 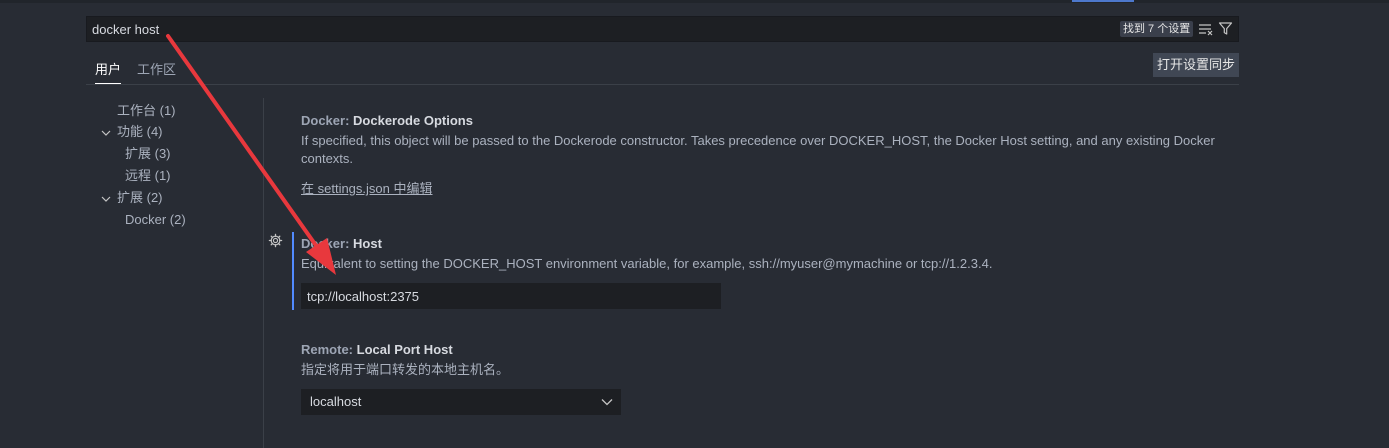 I want to click on toc-item-docker: Docker (2), so click(x=155, y=220).